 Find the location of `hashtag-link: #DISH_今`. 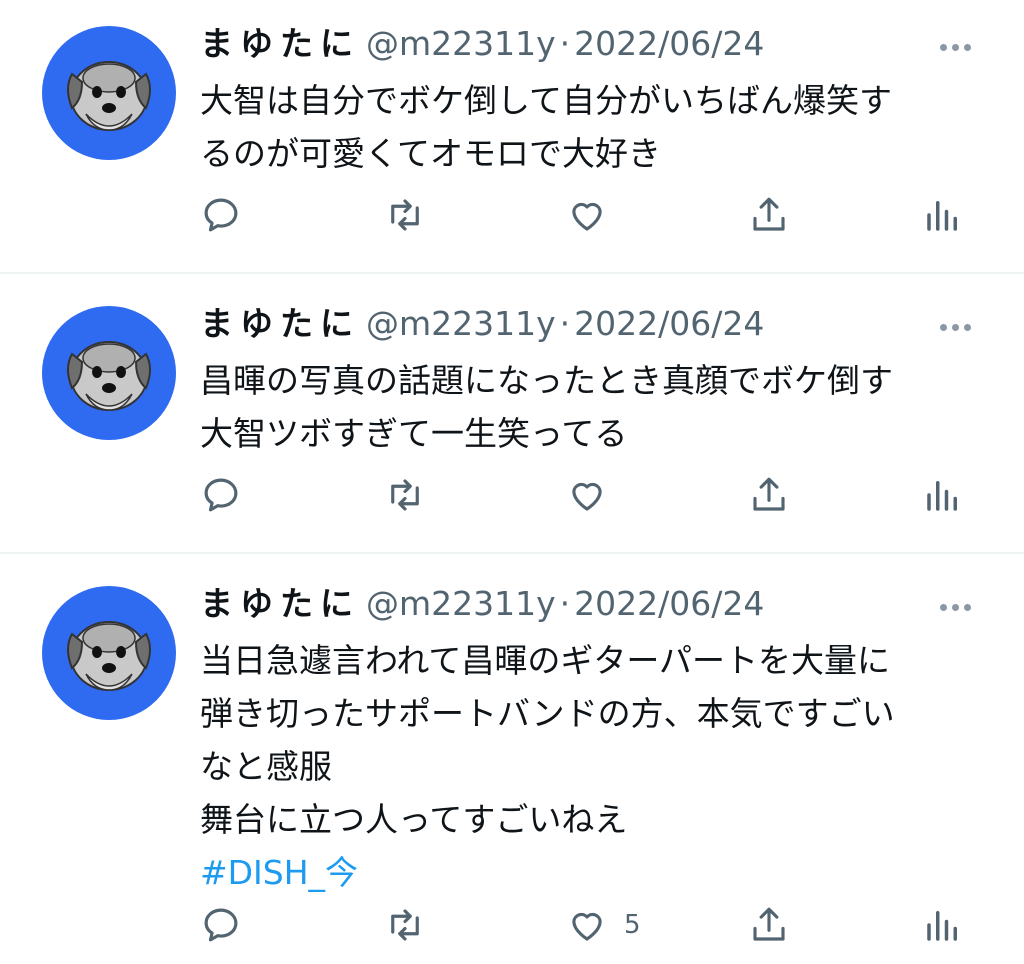

hashtag-link: #DISH_今 is located at coordinates (595, 872).